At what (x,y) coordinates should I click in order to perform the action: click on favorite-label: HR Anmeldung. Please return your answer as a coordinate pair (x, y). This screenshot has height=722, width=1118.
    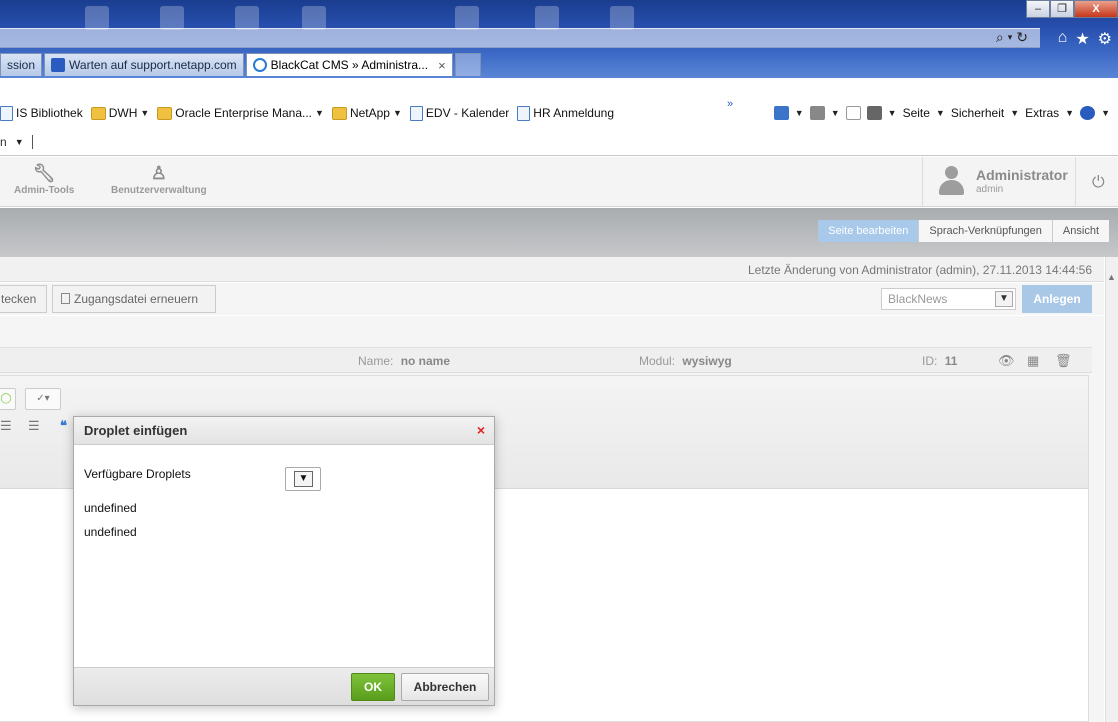
    Looking at the image, I should click on (573, 113).